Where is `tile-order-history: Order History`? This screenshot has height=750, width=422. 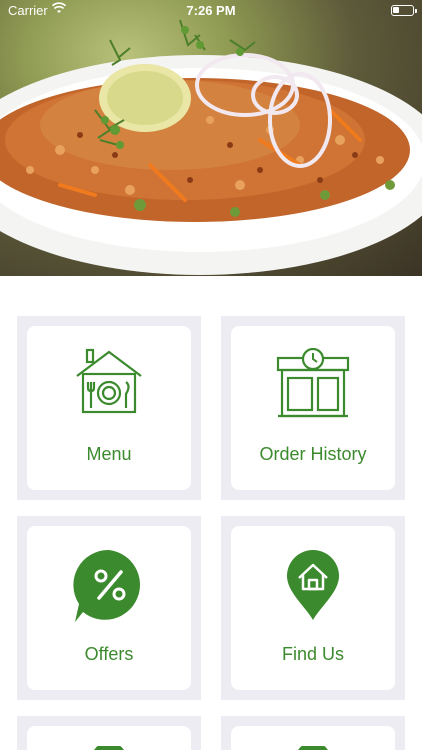
tile-order-history: Order History is located at coordinates (313, 408).